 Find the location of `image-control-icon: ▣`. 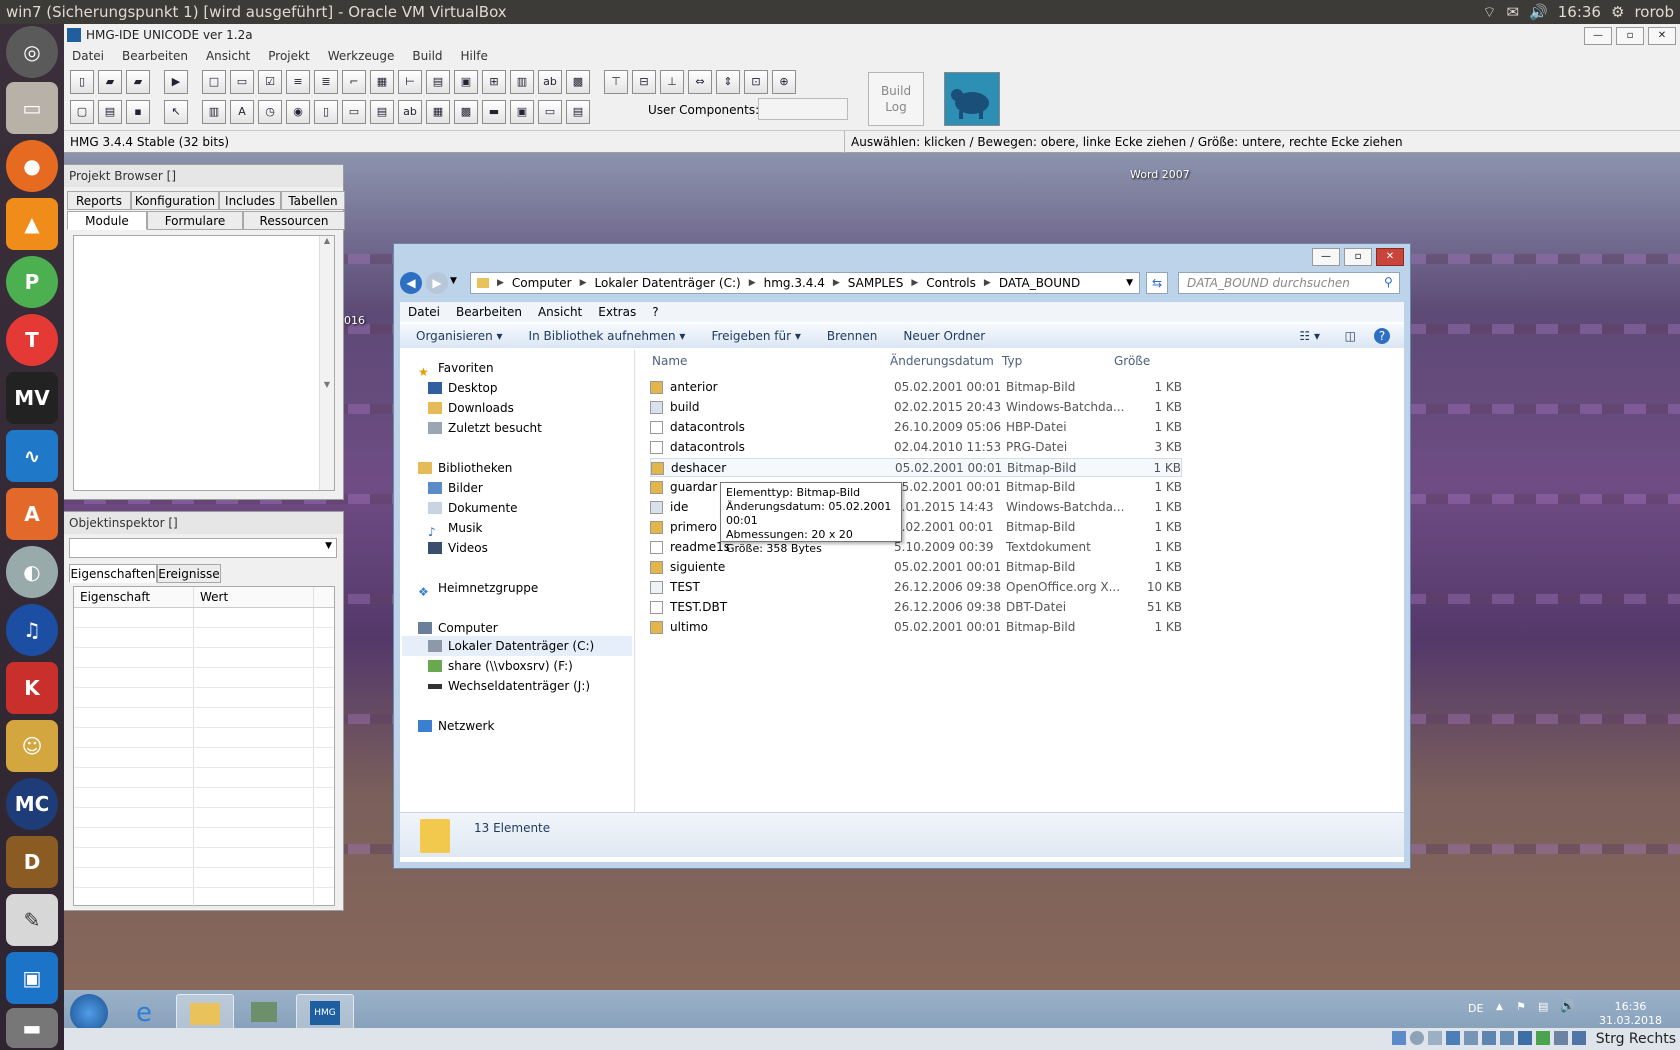

image-control-icon: ▣ is located at coordinates (466, 82).